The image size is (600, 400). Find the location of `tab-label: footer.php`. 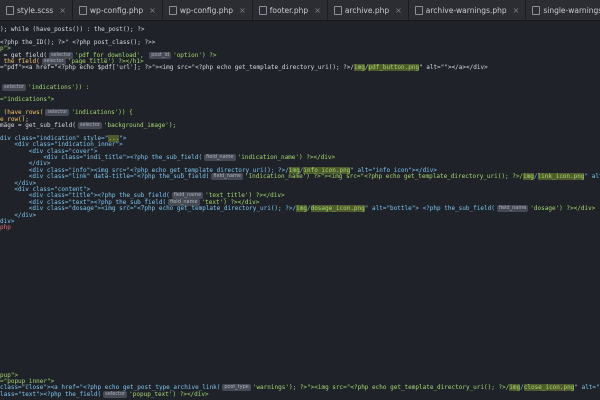

tab-label: footer.php is located at coordinates (289, 10).